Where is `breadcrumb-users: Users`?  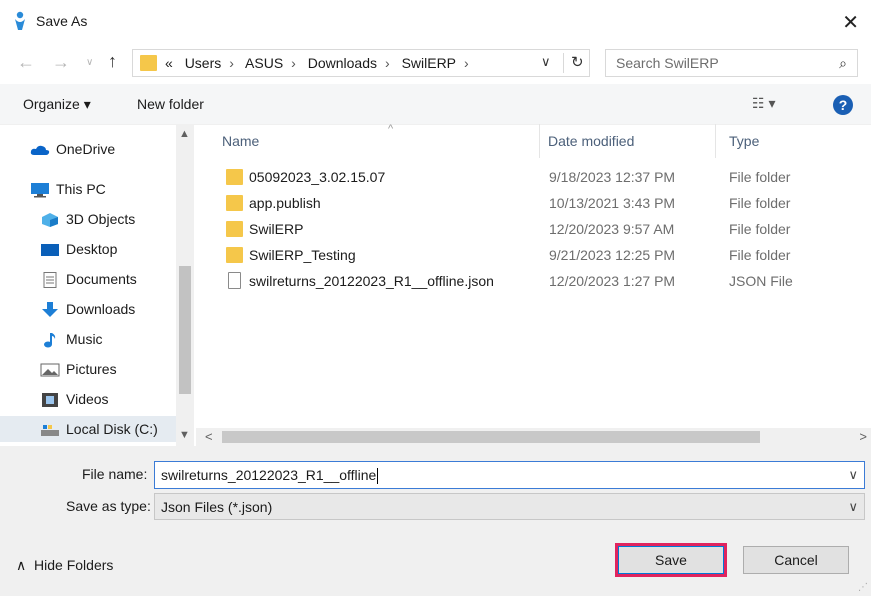
breadcrumb-users: Users is located at coordinates (203, 63).